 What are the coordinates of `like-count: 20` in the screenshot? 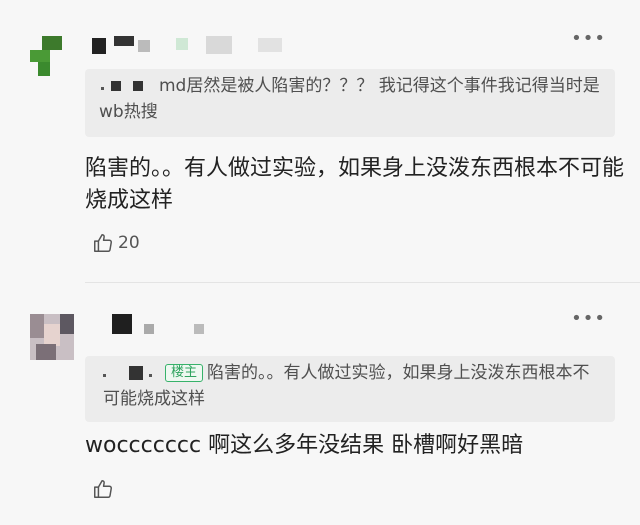 It's located at (129, 243).